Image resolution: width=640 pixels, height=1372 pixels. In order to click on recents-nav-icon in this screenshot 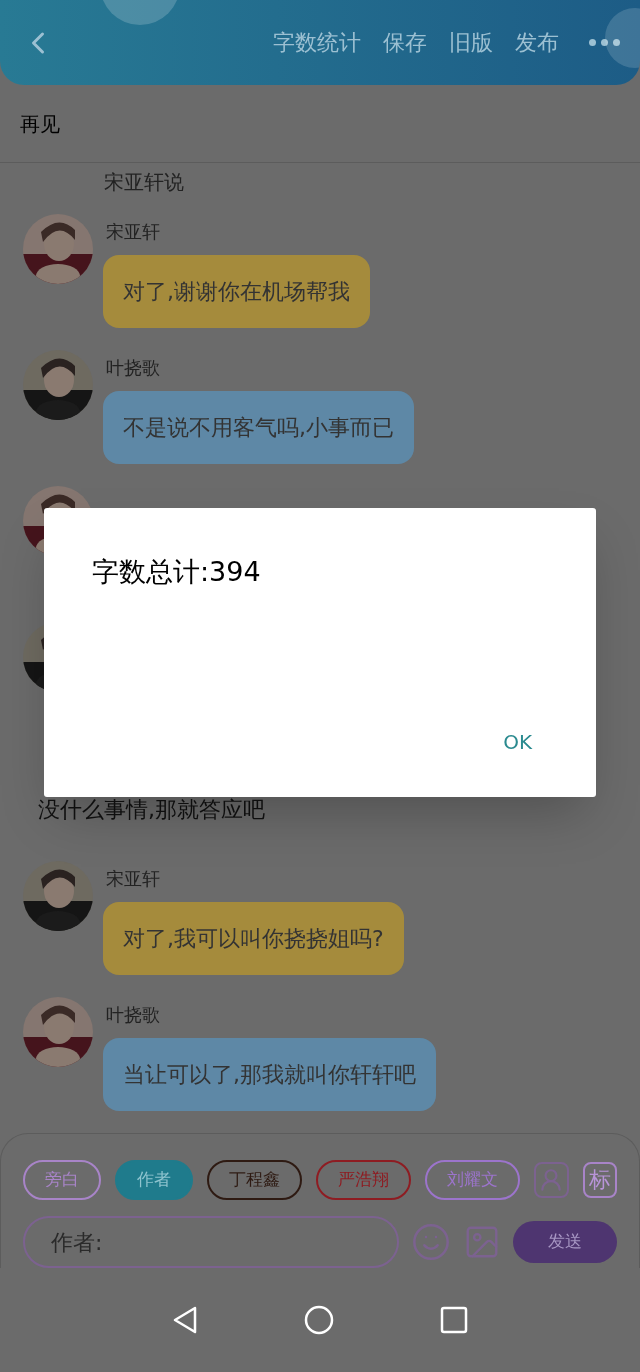, I will do `click(454, 1320)`.